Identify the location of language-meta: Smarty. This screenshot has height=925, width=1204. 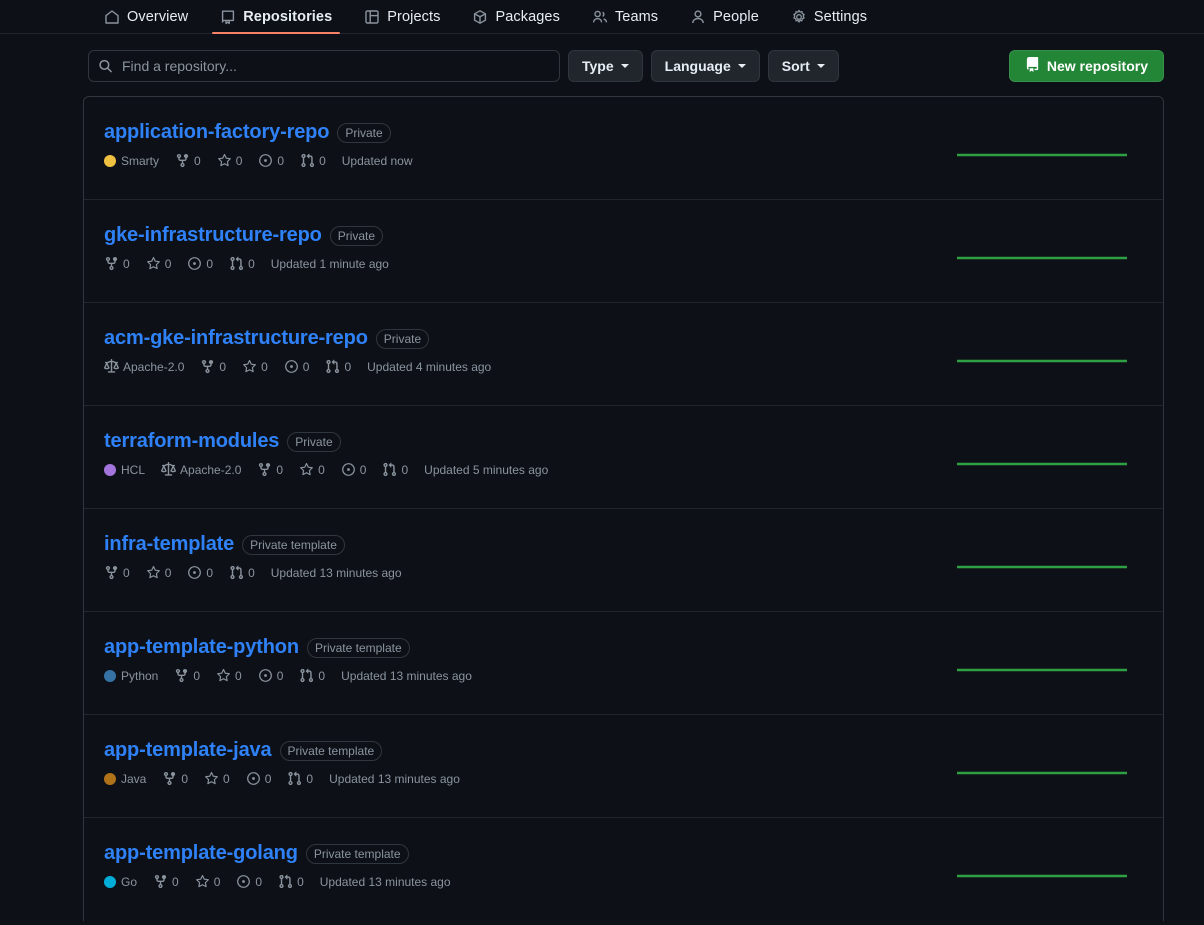
(131, 161).